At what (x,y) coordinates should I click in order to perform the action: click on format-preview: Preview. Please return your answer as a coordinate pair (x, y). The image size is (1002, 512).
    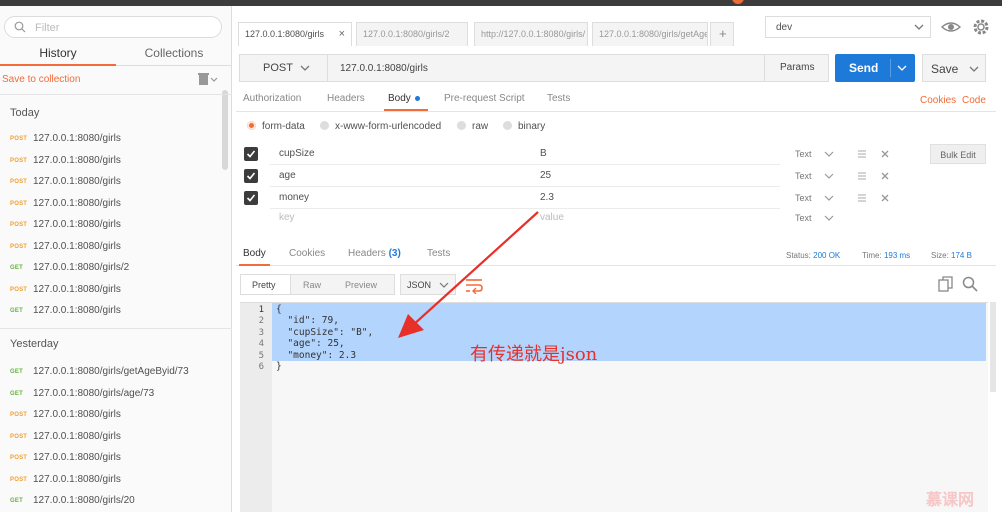
    Looking at the image, I should click on (361, 285).